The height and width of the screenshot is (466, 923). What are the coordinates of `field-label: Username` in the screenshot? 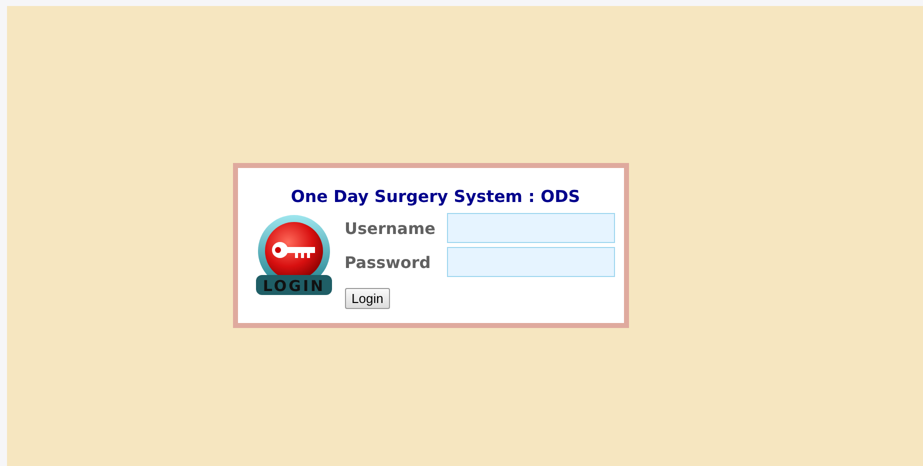 It's located at (390, 228).